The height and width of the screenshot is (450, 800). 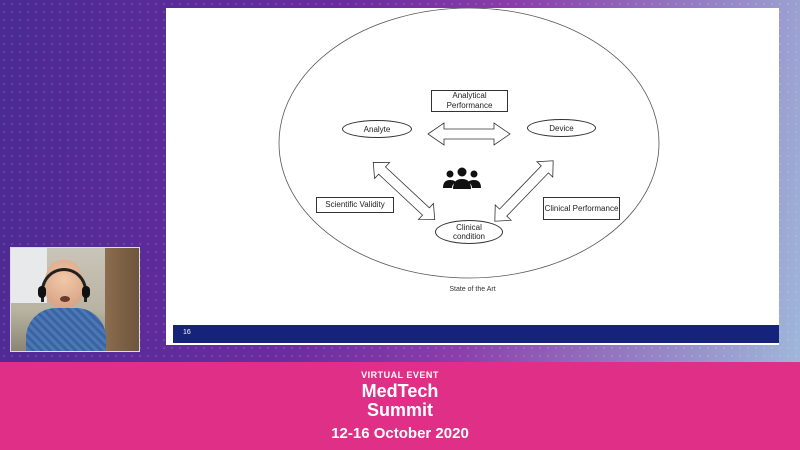 What do you see at coordinates (86, 292) in the screenshot?
I see `headset-earpiece-right` at bounding box center [86, 292].